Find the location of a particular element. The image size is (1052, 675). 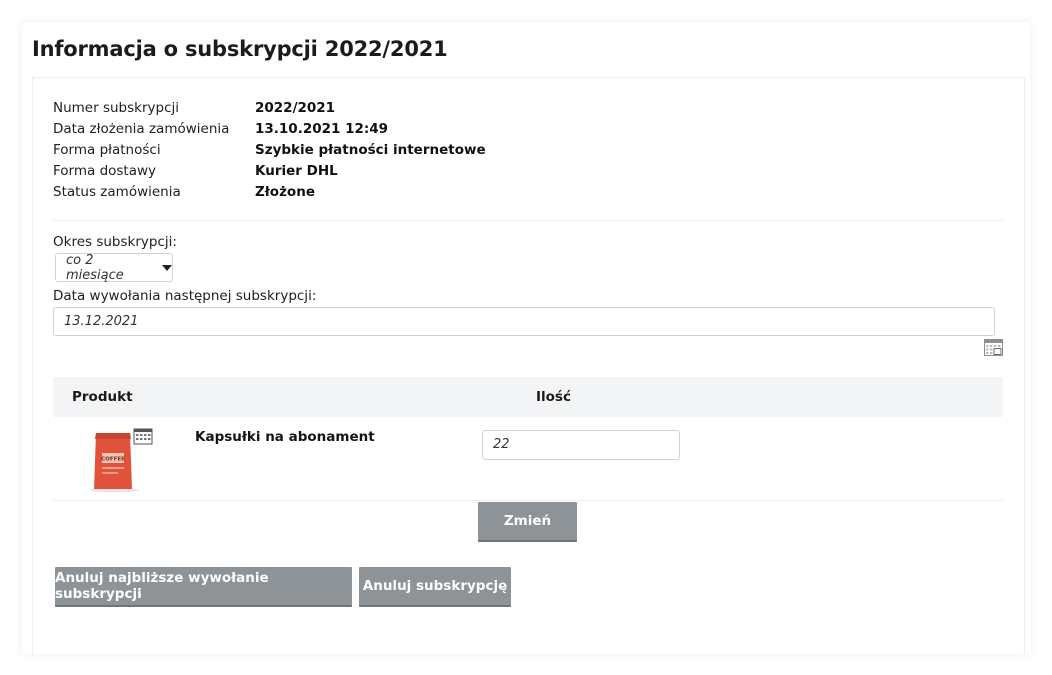

cancel-next-run-button: Anuluj najbliższe wywołanie subskrypcji is located at coordinates (203, 587).